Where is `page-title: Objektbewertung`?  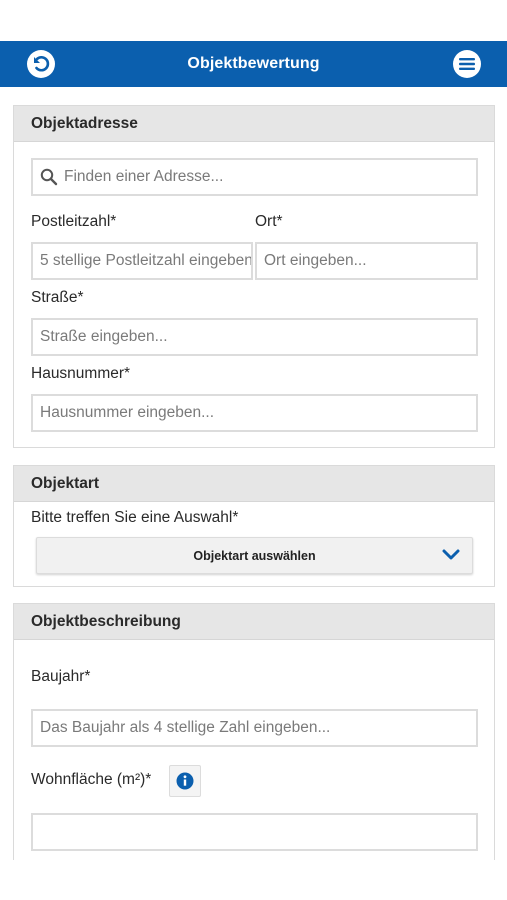 page-title: Objektbewertung is located at coordinates (253, 63).